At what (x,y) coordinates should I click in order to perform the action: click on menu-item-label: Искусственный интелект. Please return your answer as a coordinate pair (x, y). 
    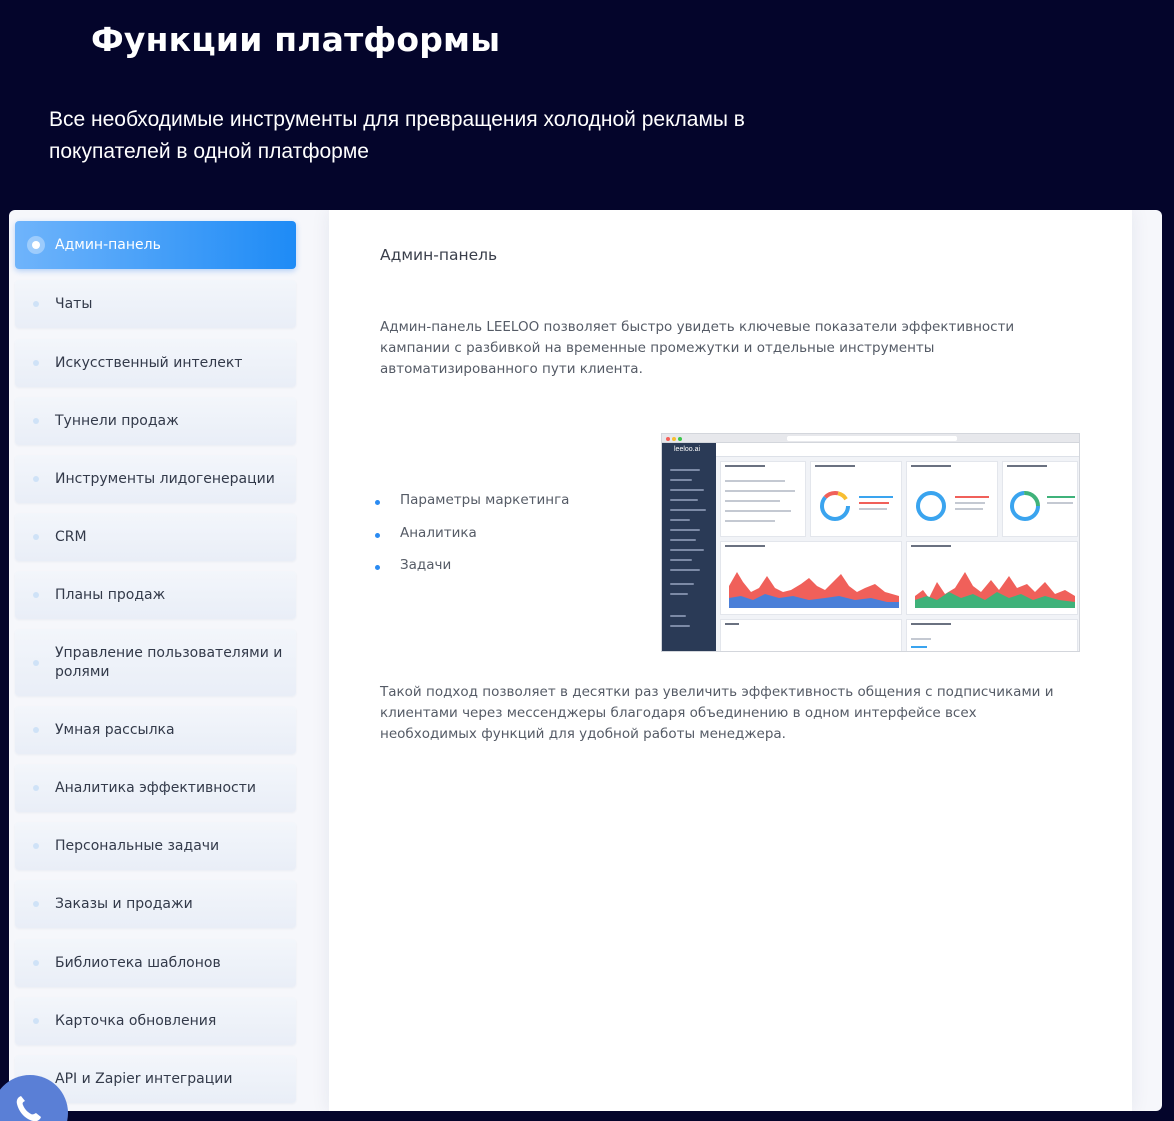
    Looking at the image, I should click on (149, 362).